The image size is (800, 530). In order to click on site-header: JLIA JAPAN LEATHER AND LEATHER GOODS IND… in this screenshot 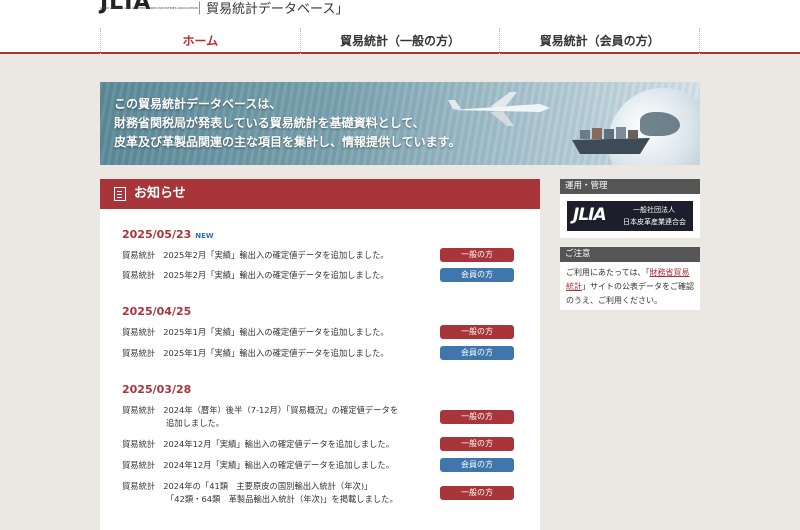, I will do `click(400, 27)`.